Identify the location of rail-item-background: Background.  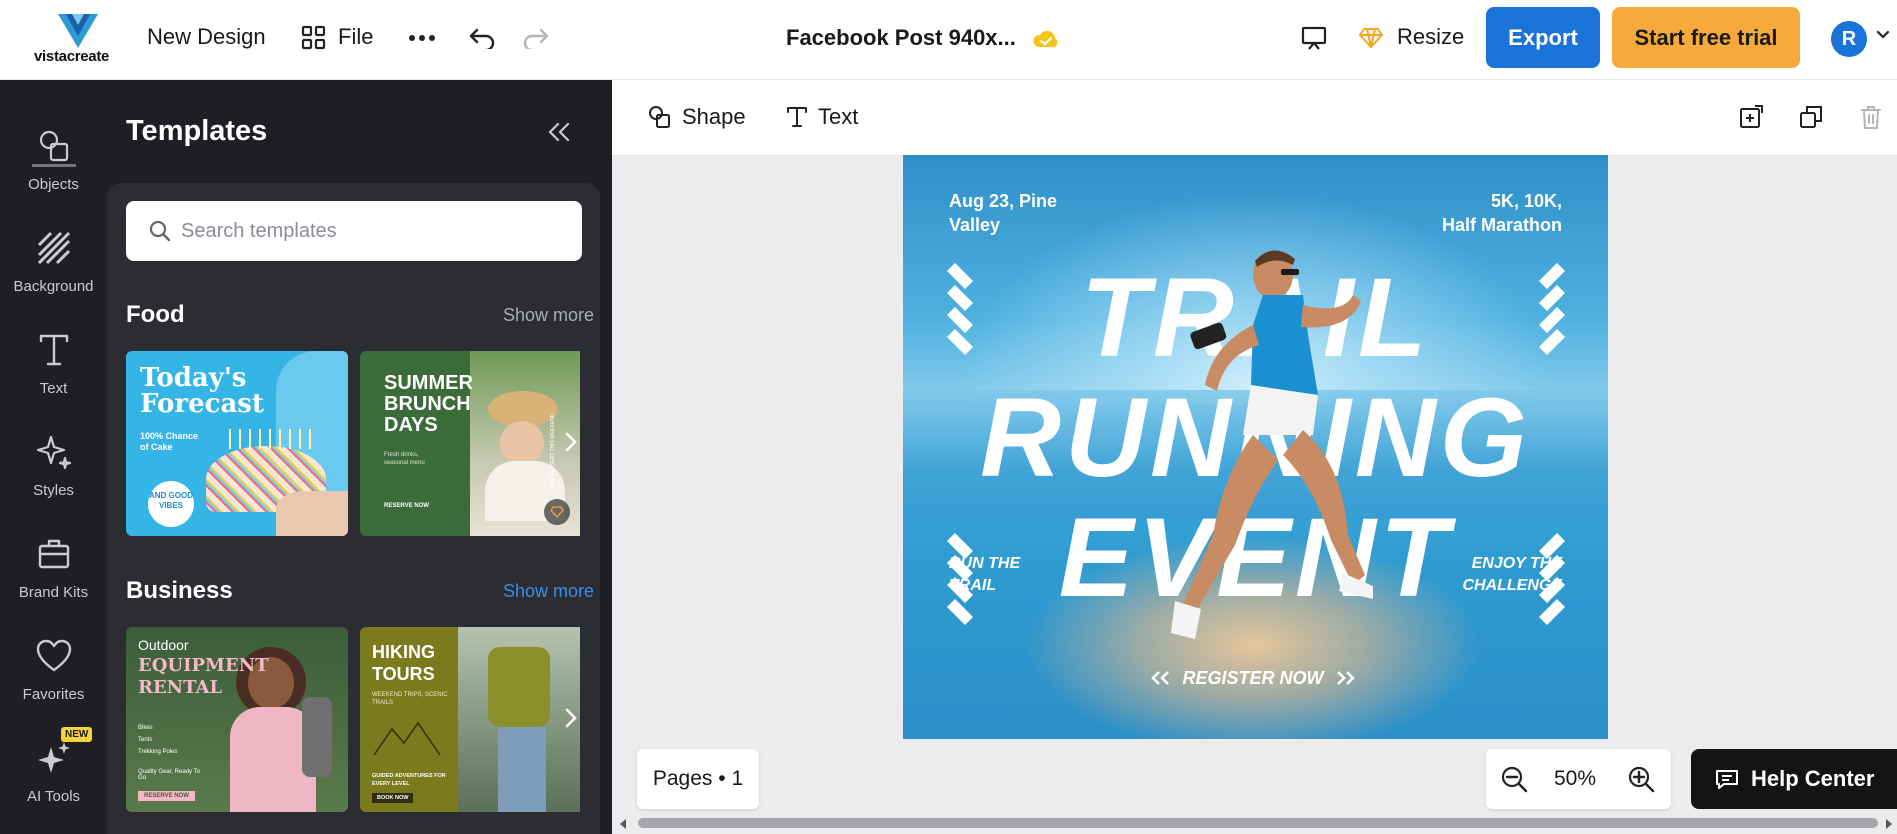
(53, 261).